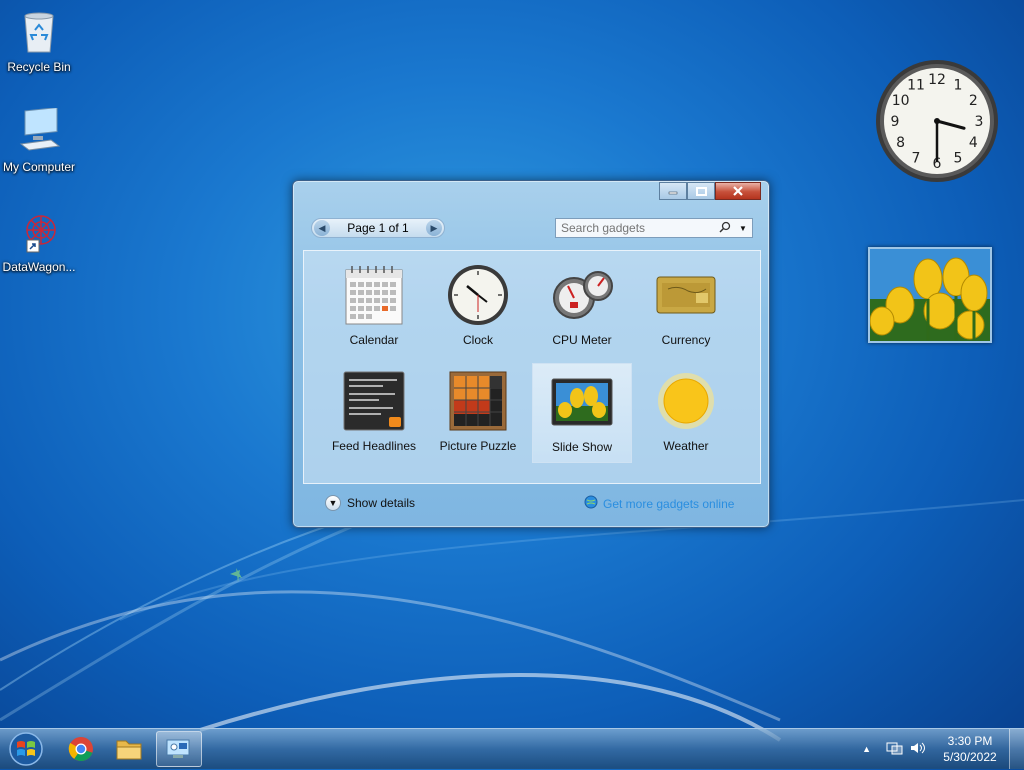 The height and width of the screenshot is (770, 1024). I want to click on calendar-icon, so click(374, 295).